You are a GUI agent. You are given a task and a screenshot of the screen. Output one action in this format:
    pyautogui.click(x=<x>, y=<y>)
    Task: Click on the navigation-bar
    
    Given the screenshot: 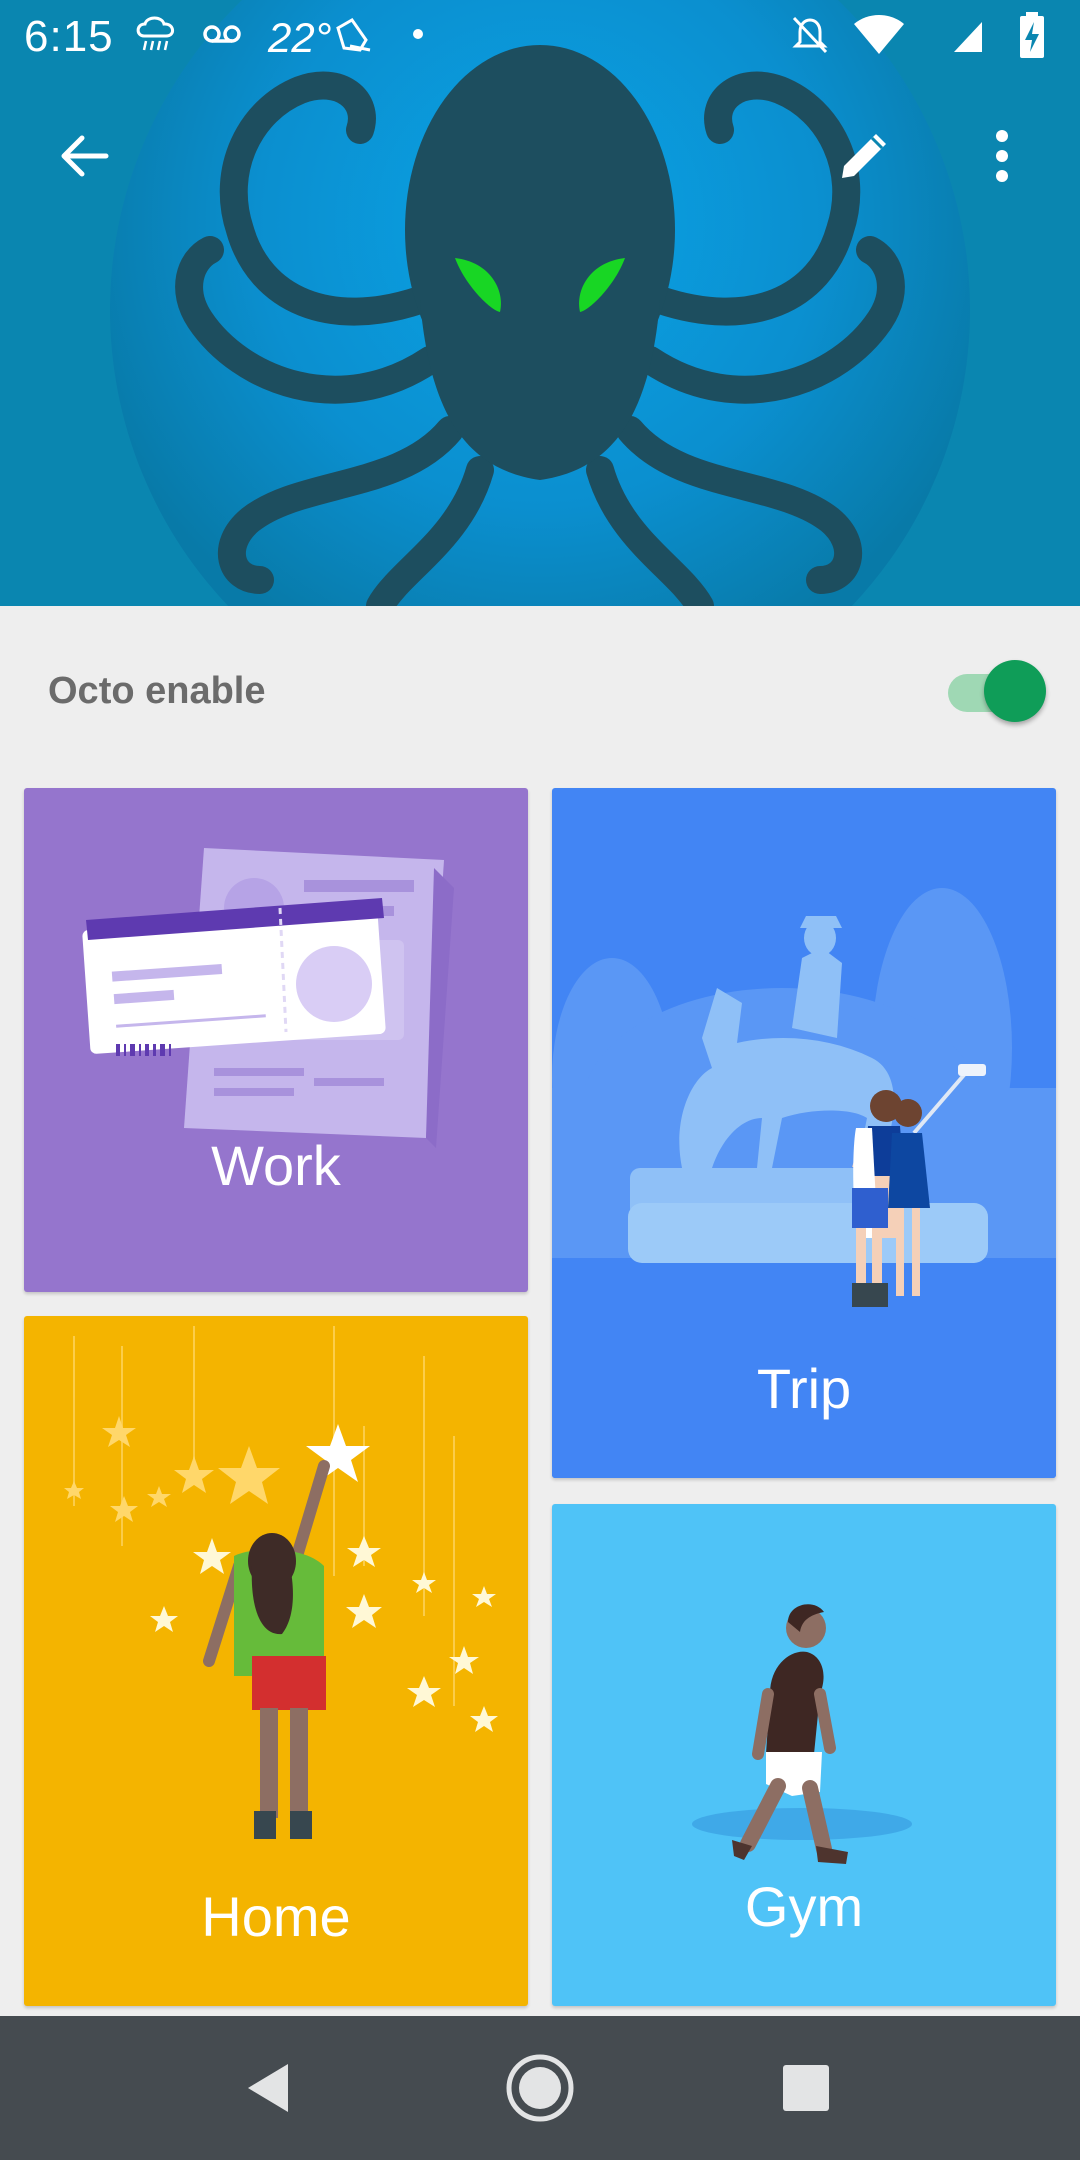 What is the action you would take?
    pyautogui.click(x=540, y=2088)
    